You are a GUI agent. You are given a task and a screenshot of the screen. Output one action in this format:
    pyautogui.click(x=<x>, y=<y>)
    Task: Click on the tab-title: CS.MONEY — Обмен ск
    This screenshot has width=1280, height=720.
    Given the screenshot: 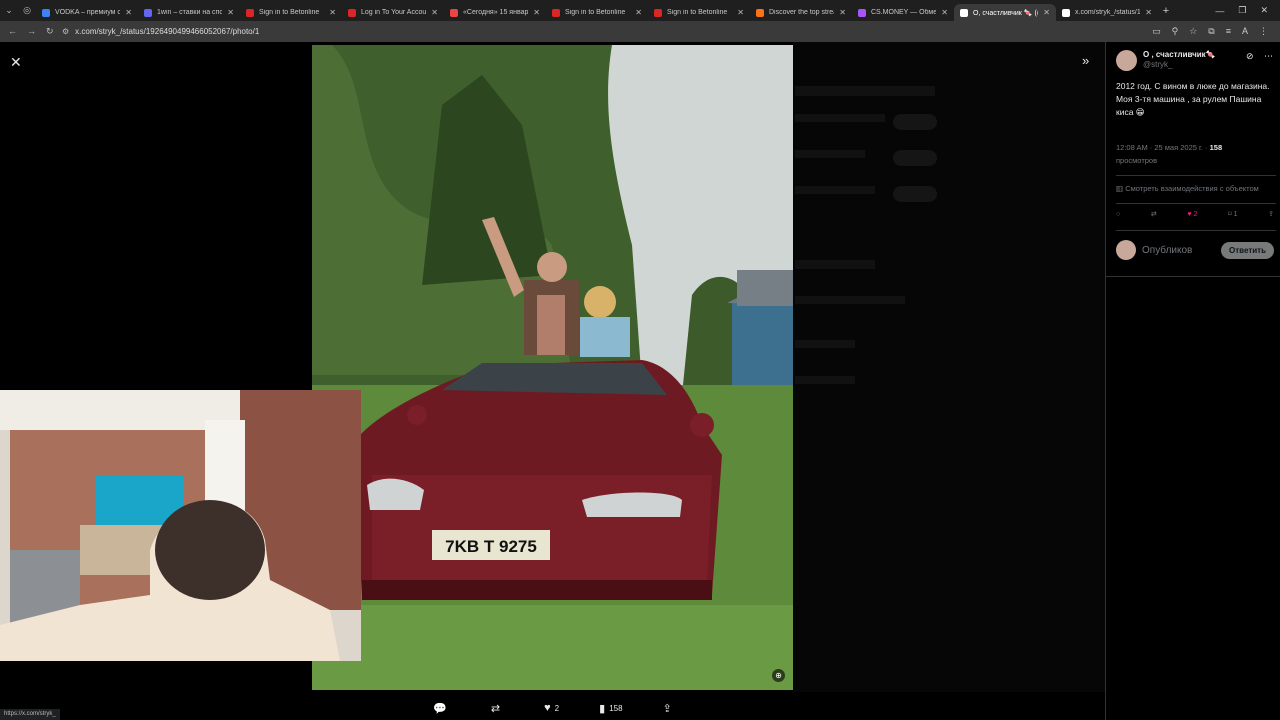 What is the action you would take?
    pyautogui.click(x=904, y=12)
    